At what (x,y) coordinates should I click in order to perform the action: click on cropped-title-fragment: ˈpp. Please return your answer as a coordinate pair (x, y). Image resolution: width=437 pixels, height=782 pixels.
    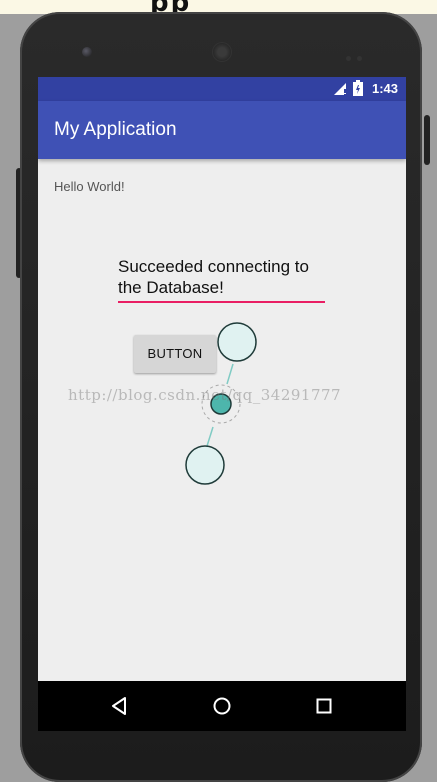
    Looking at the image, I should click on (166, 9).